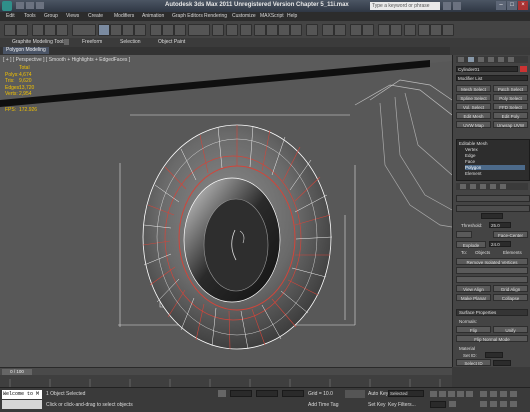 The image size is (530, 412). What do you see at coordinates (457, 6) in the screenshot?
I see `help-icon` at bounding box center [457, 6].